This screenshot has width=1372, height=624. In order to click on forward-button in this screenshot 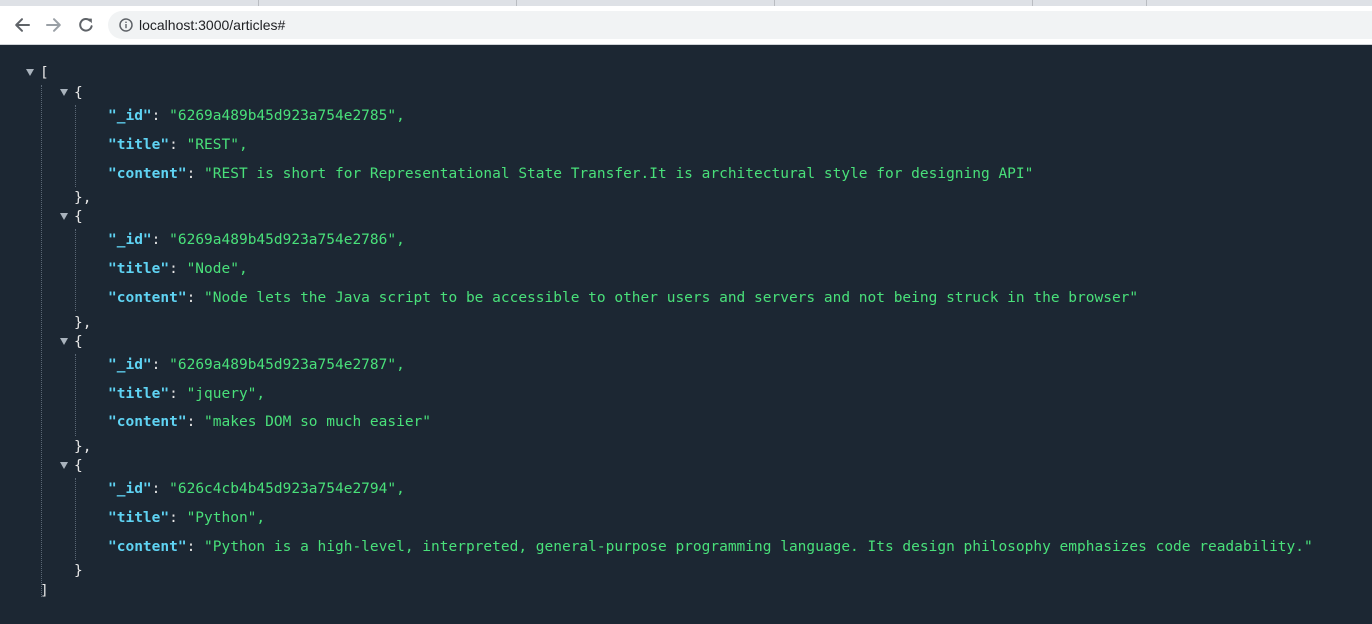, I will do `click(54, 25)`.